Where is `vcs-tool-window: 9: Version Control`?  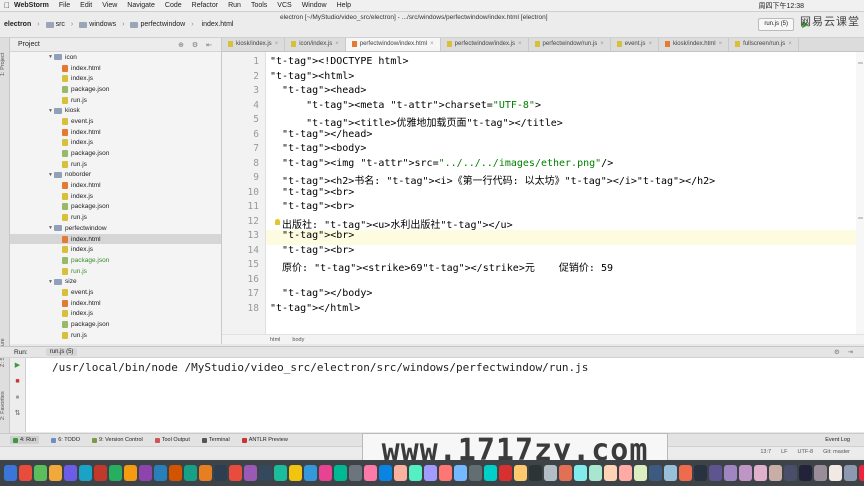
vcs-tool-window: 9: Version Control is located at coordinates (117, 440).